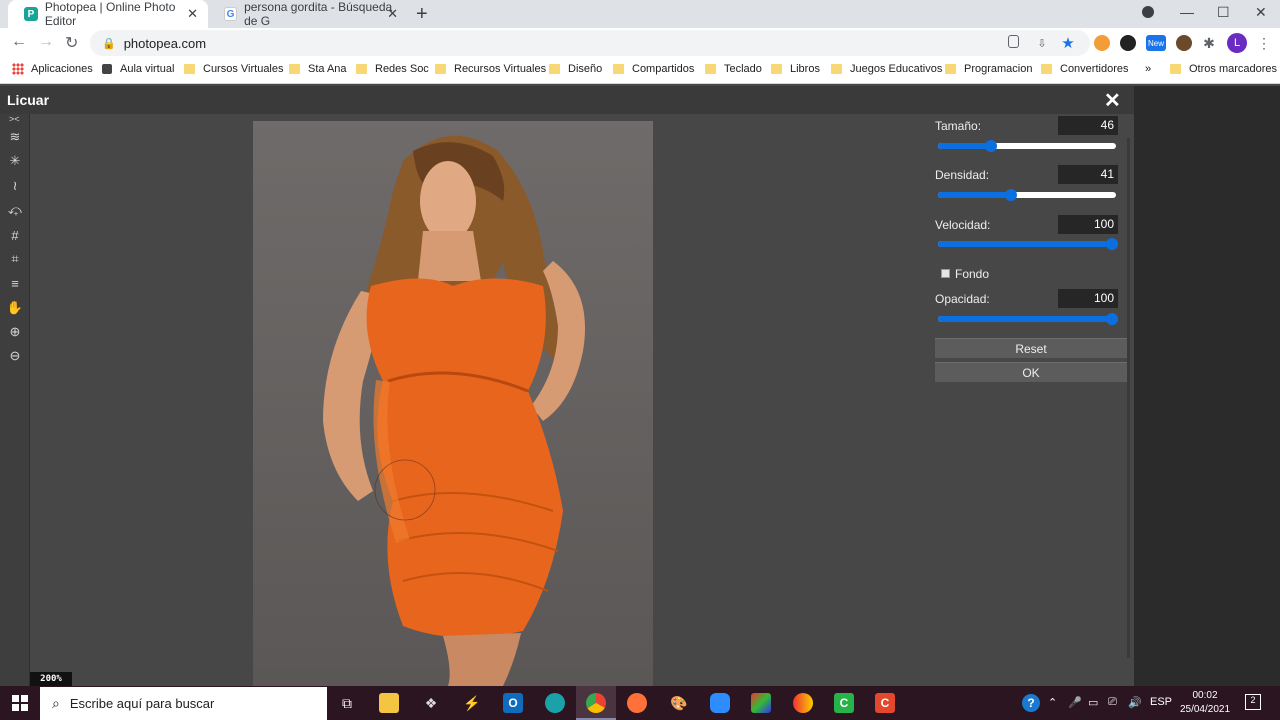 This screenshot has width=1280, height=720. Describe the element at coordinates (1187, 12) in the screenshot. I see `minimize-button: —` at that location.